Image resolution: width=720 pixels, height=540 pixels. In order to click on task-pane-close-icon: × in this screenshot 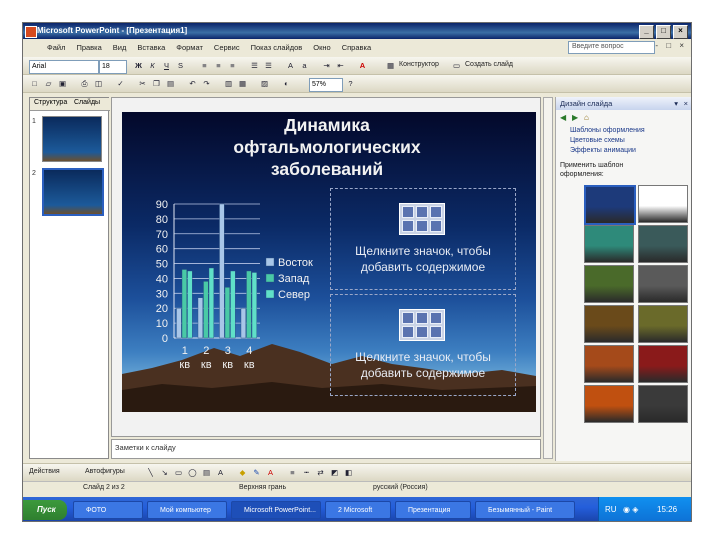, I will do `click(686, 103)`.